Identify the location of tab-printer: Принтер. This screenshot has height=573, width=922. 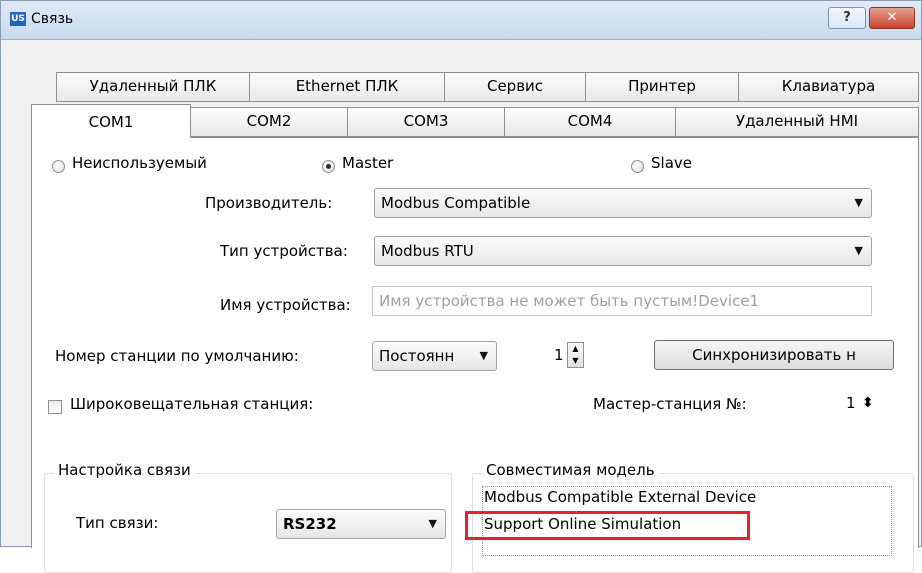
(662, 87).